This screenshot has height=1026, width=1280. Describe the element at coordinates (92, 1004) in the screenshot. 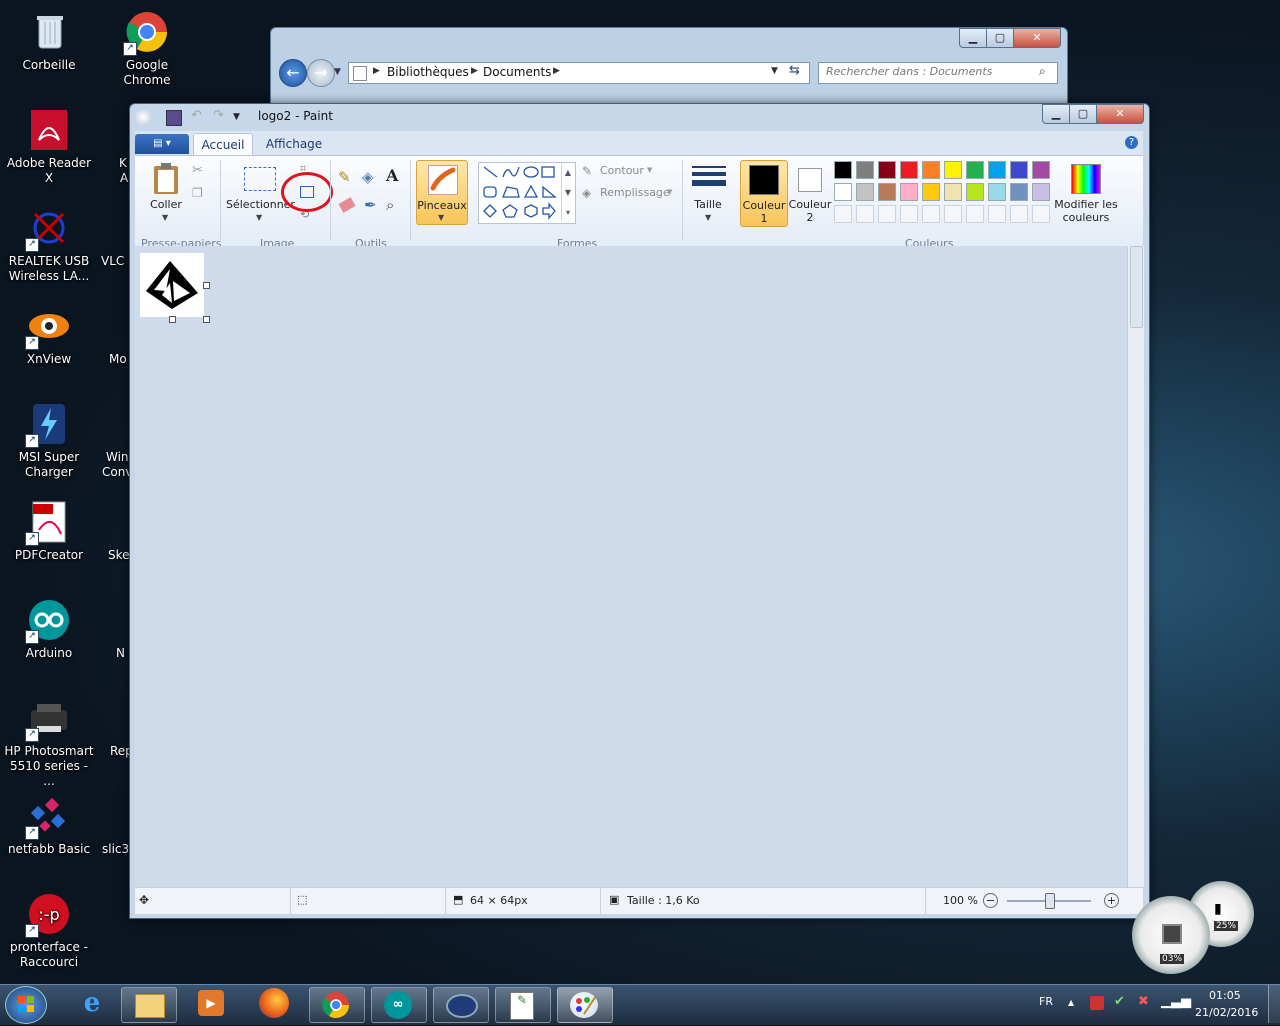

I see `internet-explorer-icon: e` at that location.